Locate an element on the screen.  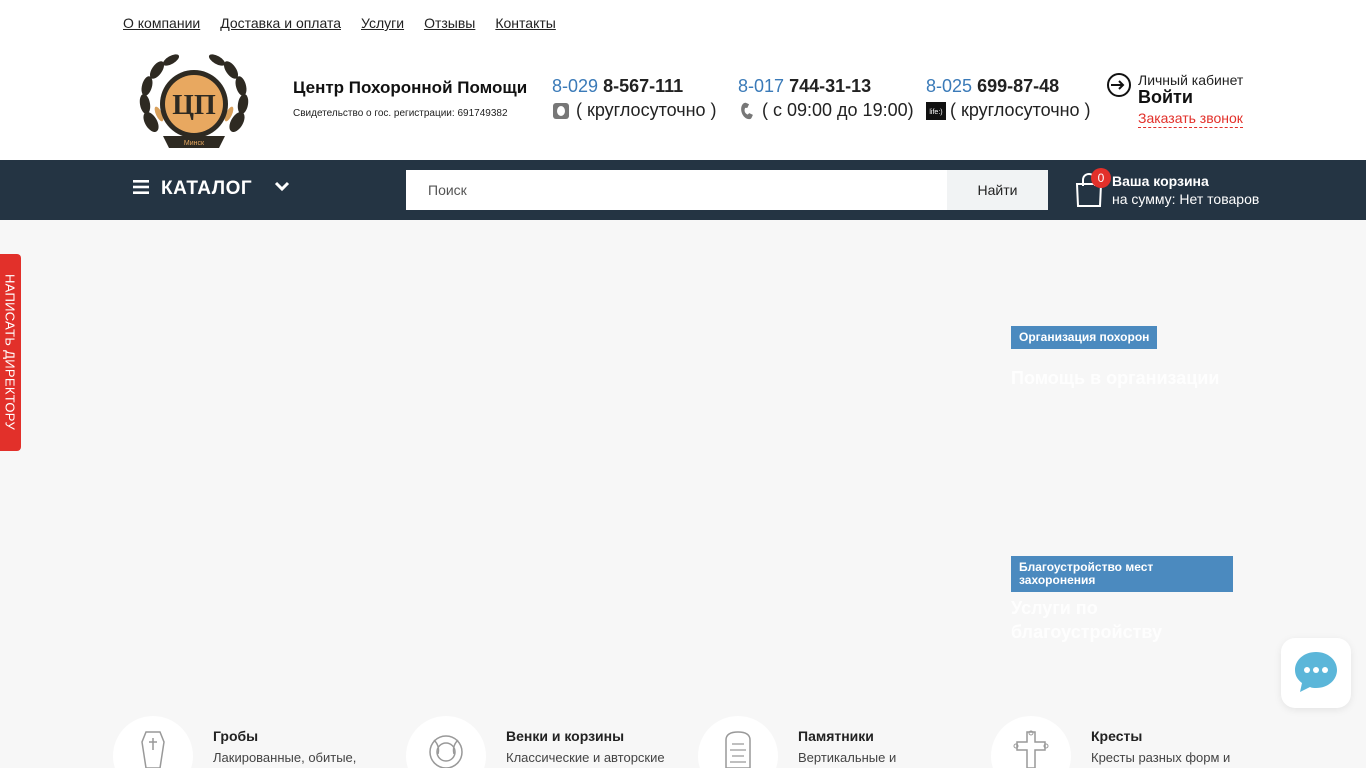
write-director-tab: НАПИСАТЬ ДИРЕКТОРУ is located at coordinates (10, 352).